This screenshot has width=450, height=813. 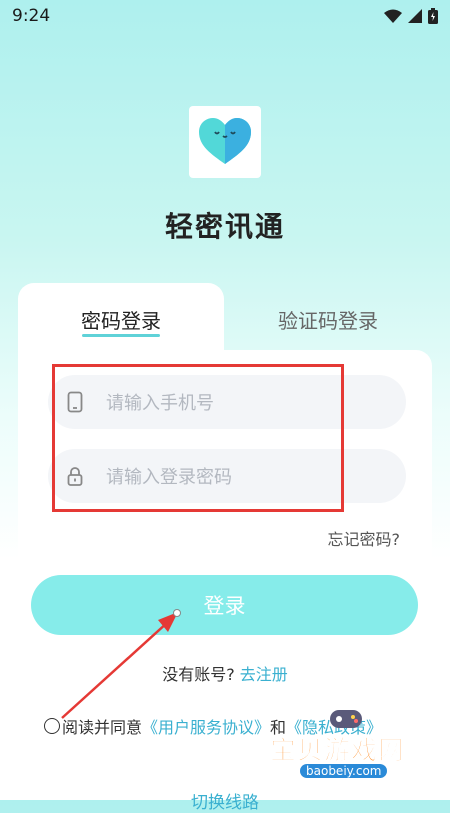 I want to click on tab-code-login: 验证码登录, so click(x=328, y=319).